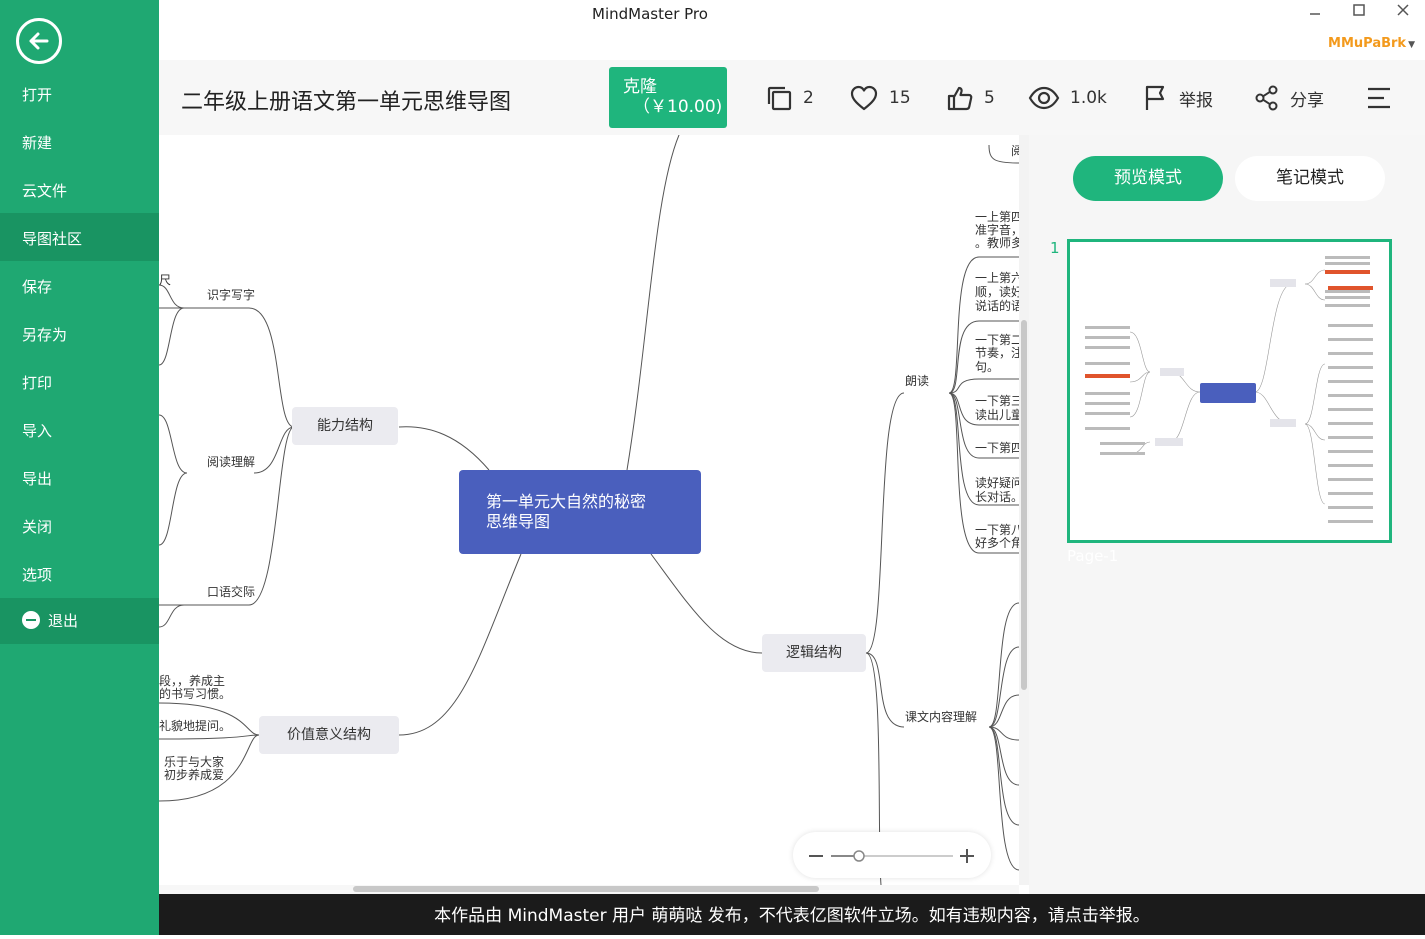  I want to click on copies-count: 2, so click(808, 98).